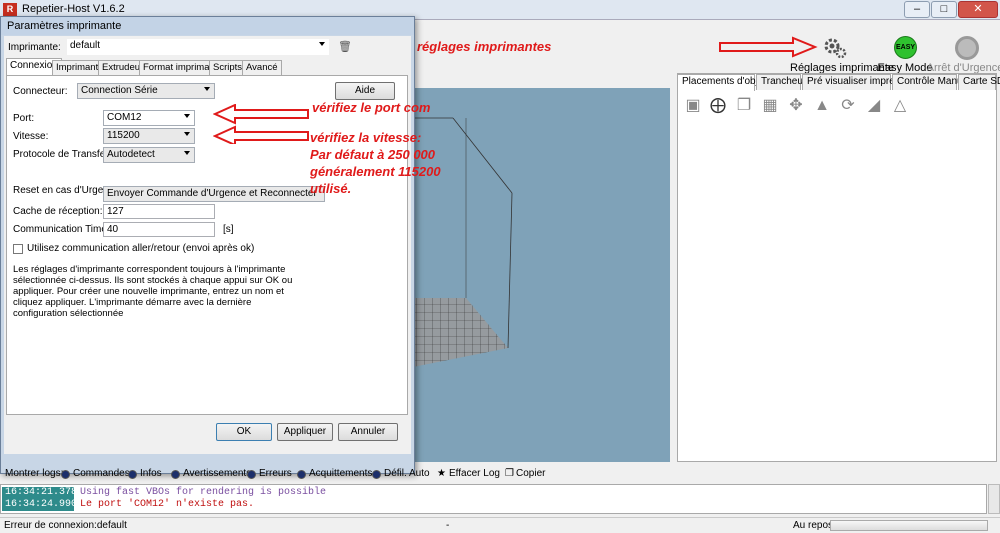 The height and width of the screenshot is (533, 1000). Describe the element at coordinates (978, 9) in the screenshot. I see `close-button: ✕` at that location.